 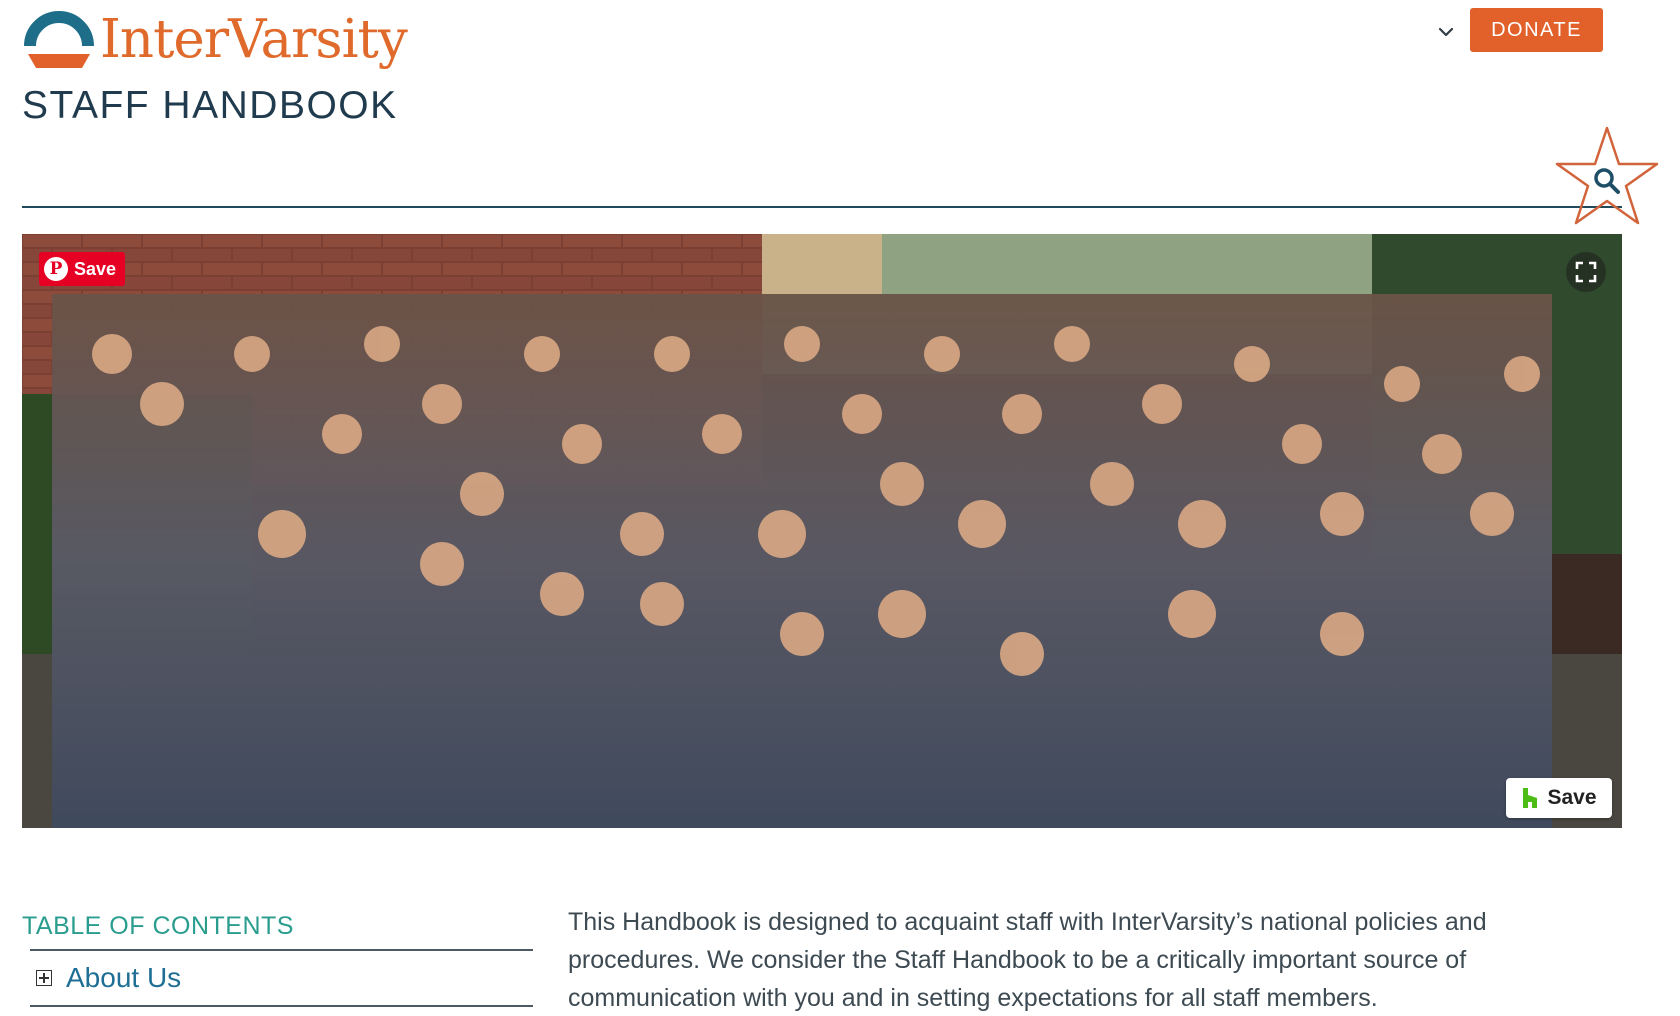 I want to click on houzz-save-label: Save, so click(x=1572, y=797).